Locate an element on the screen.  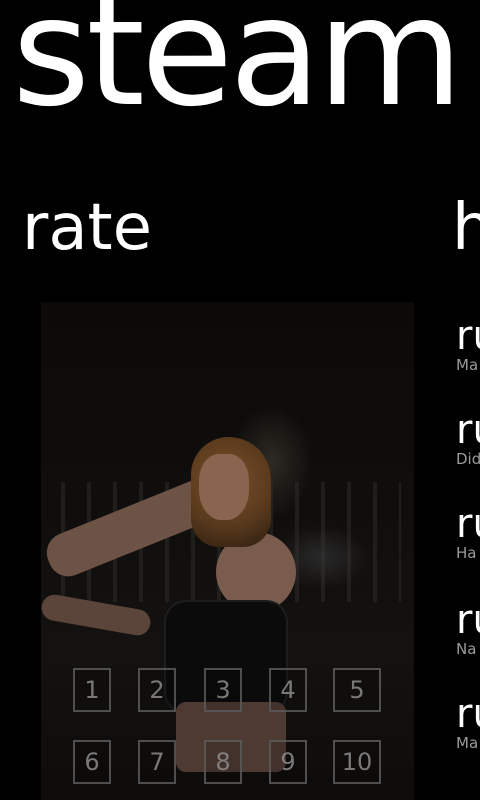
rate-button-8: 8 is located at coordinates (223, 762).